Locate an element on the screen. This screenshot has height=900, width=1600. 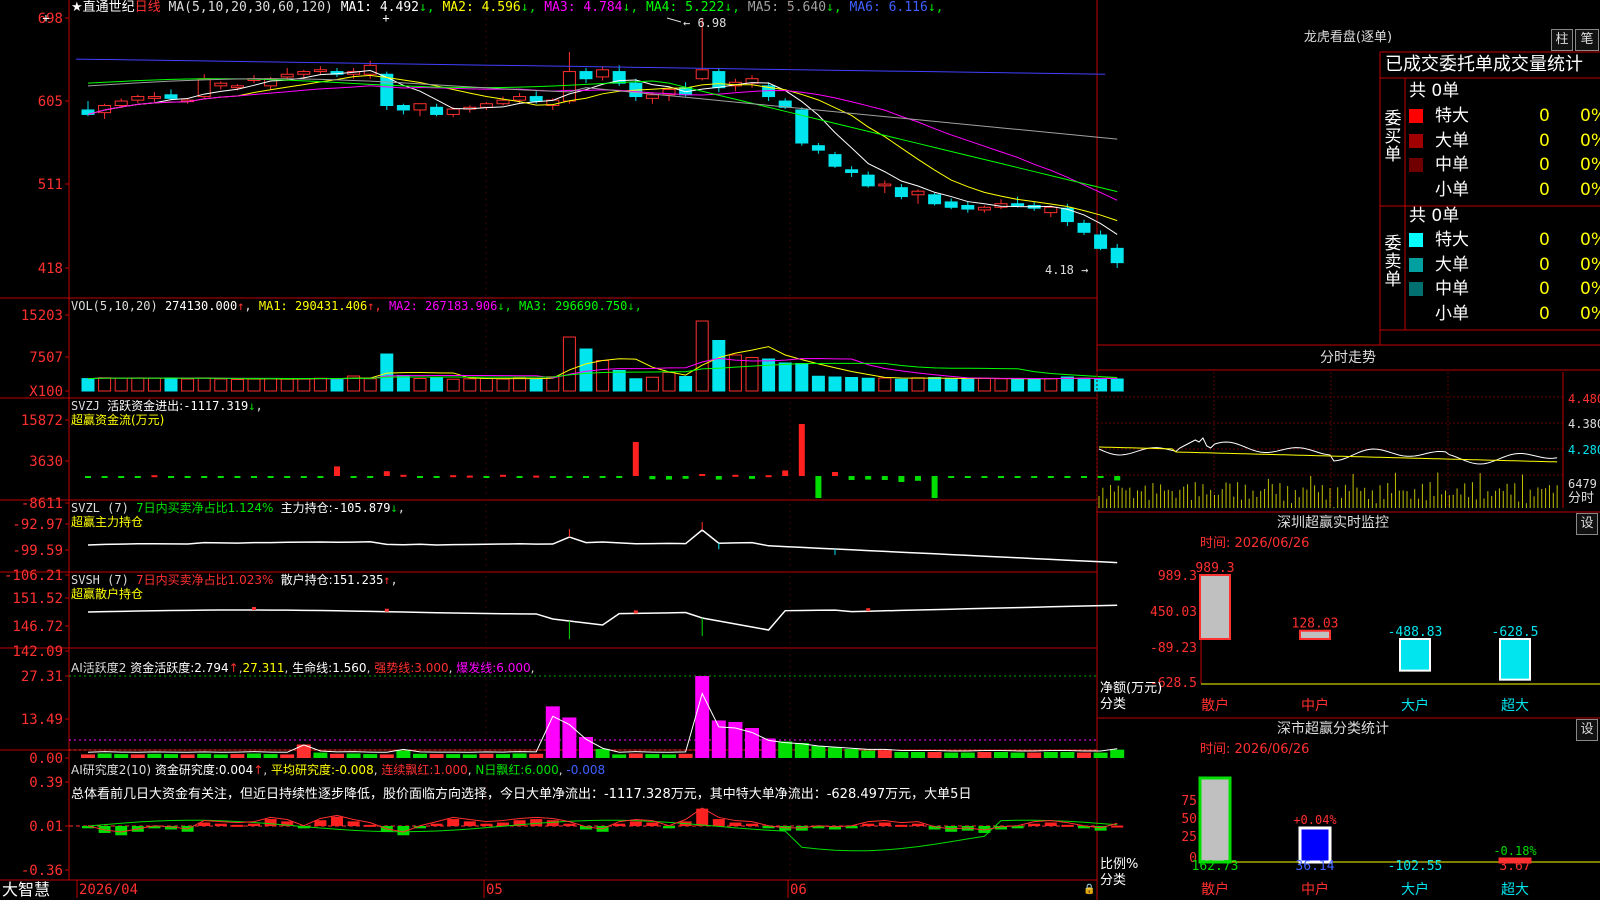
svsh-ratio: 7日内买卖净占比1.023% is located at coordinates (205, 580).